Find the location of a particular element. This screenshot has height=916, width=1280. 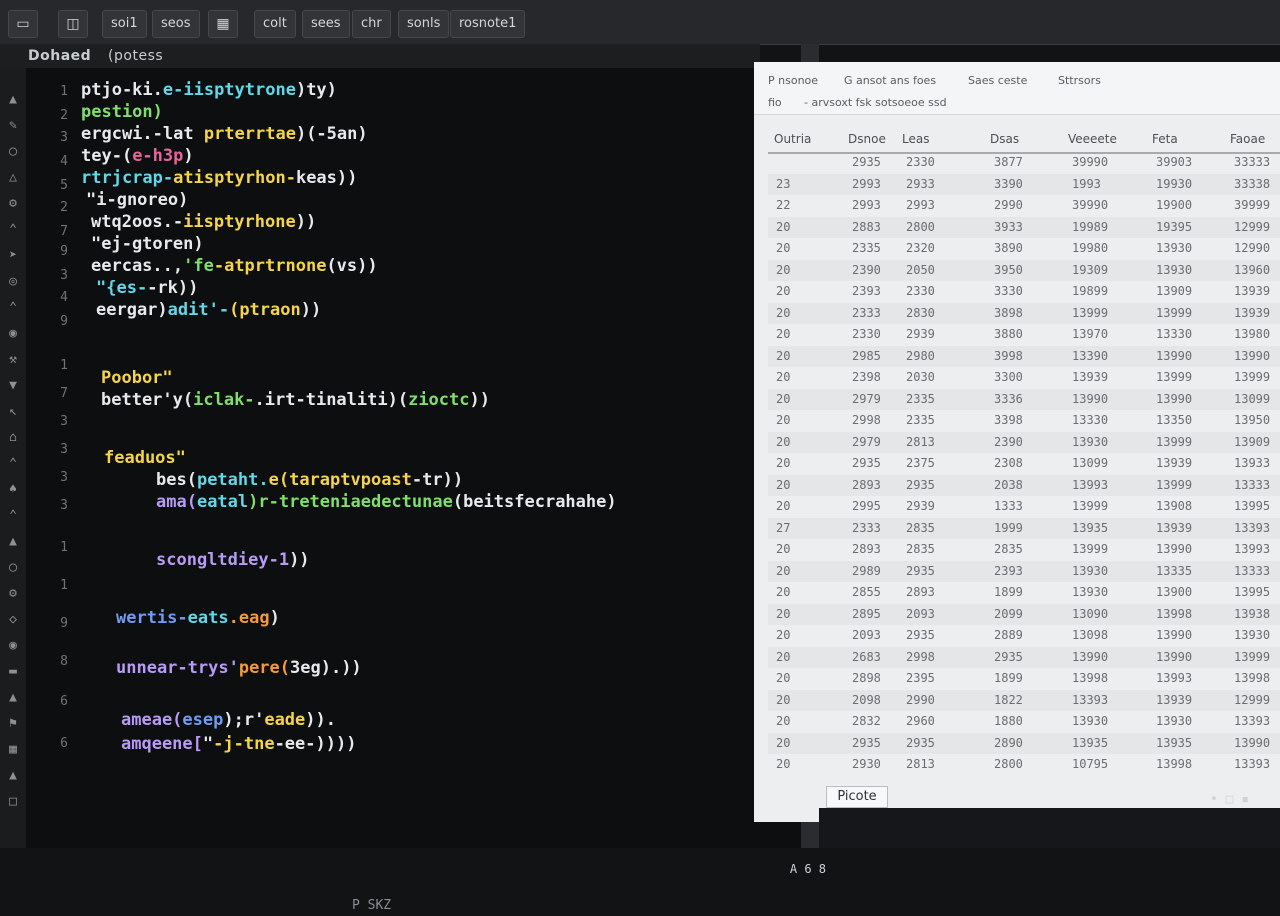

table-cell: 13330 is located at coordinates (1174, 334).